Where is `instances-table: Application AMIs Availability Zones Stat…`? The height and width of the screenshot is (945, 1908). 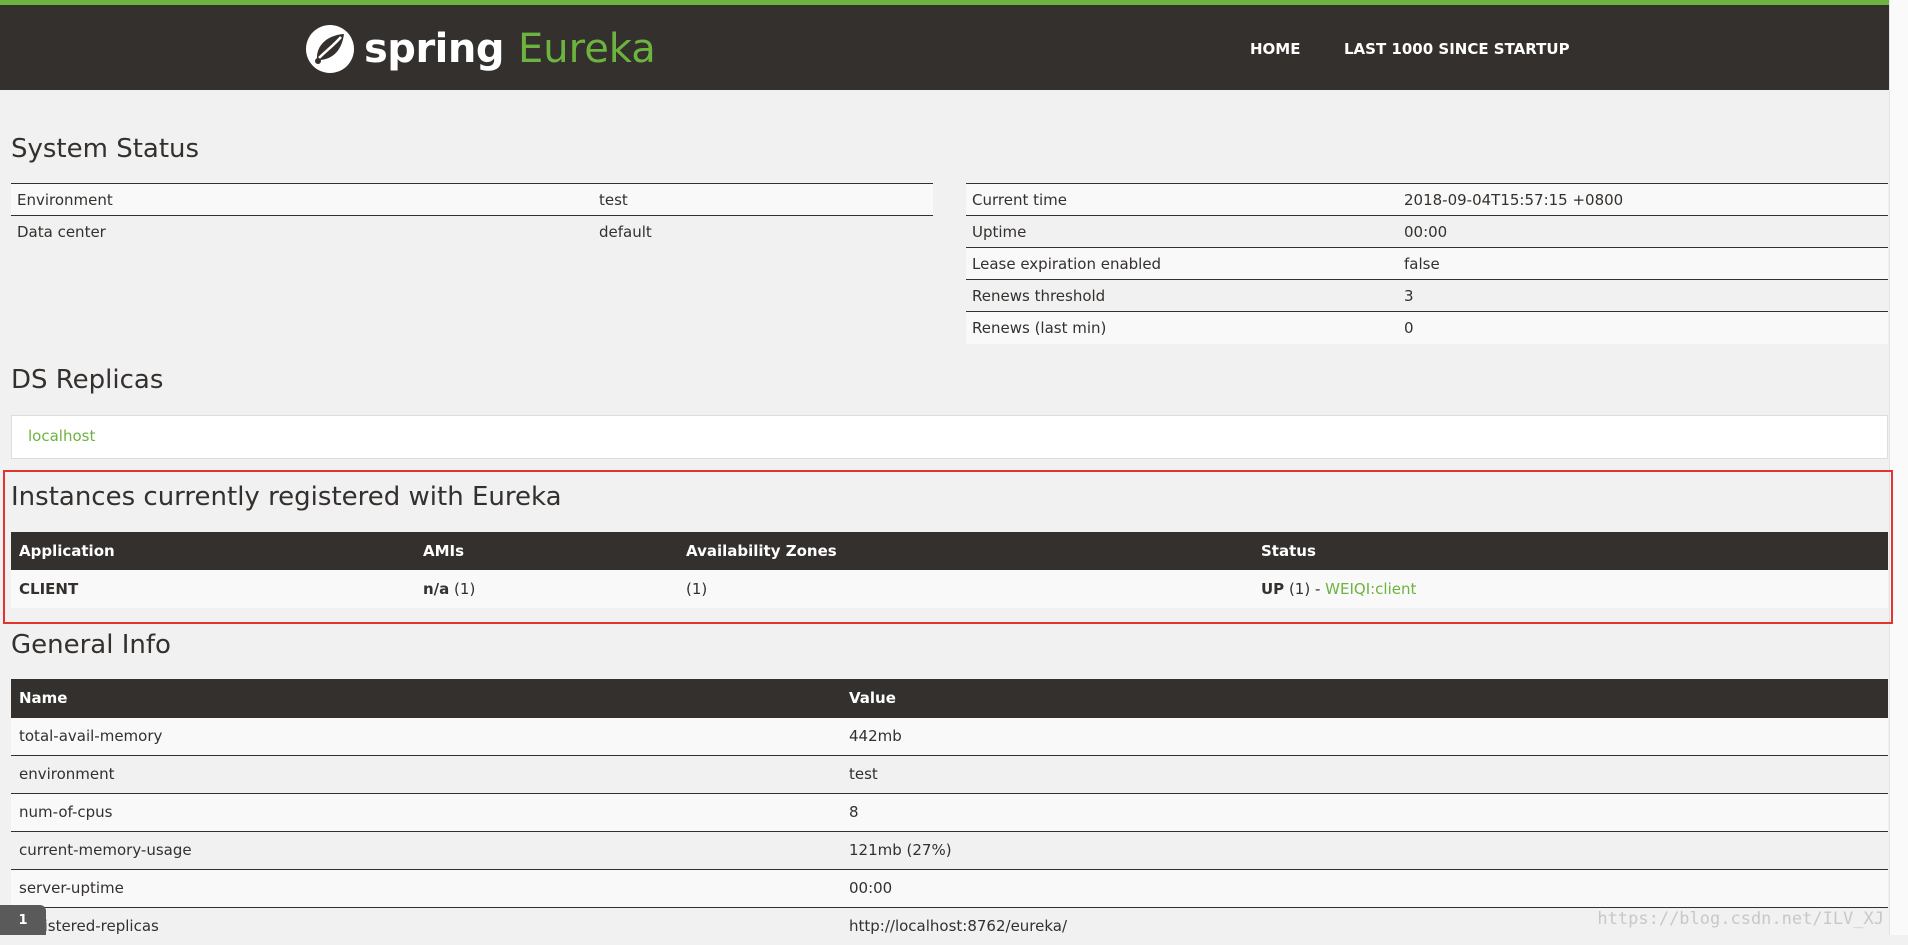 instances-table: Application AMIs Availability Zones Stat… is located at coordinates (949, 570).